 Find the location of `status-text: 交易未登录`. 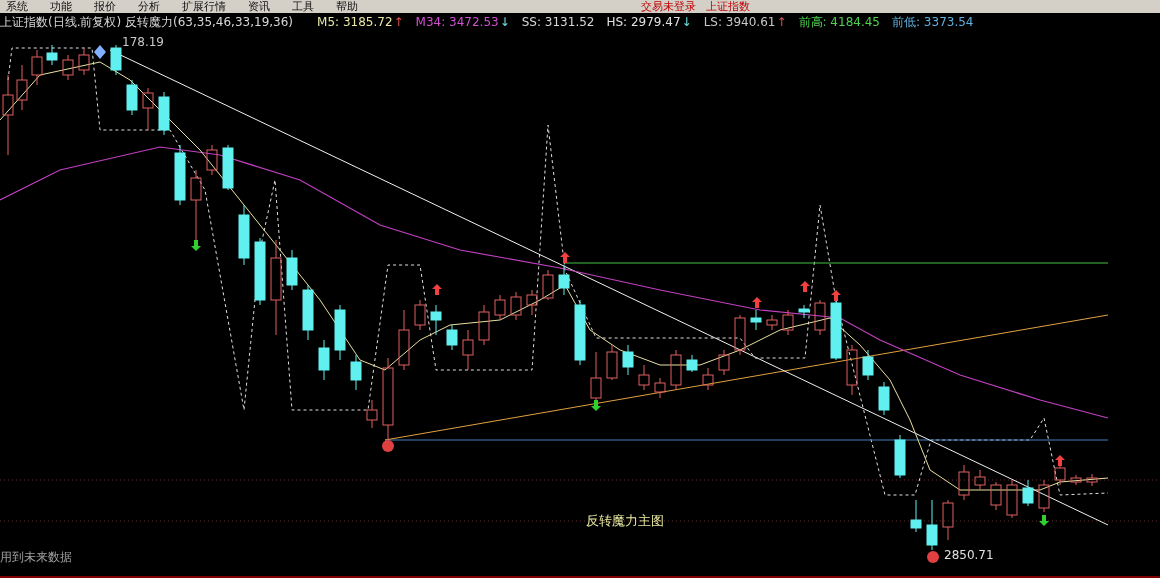

status-text: 交易未登录 is located at coordinates (668, 6).